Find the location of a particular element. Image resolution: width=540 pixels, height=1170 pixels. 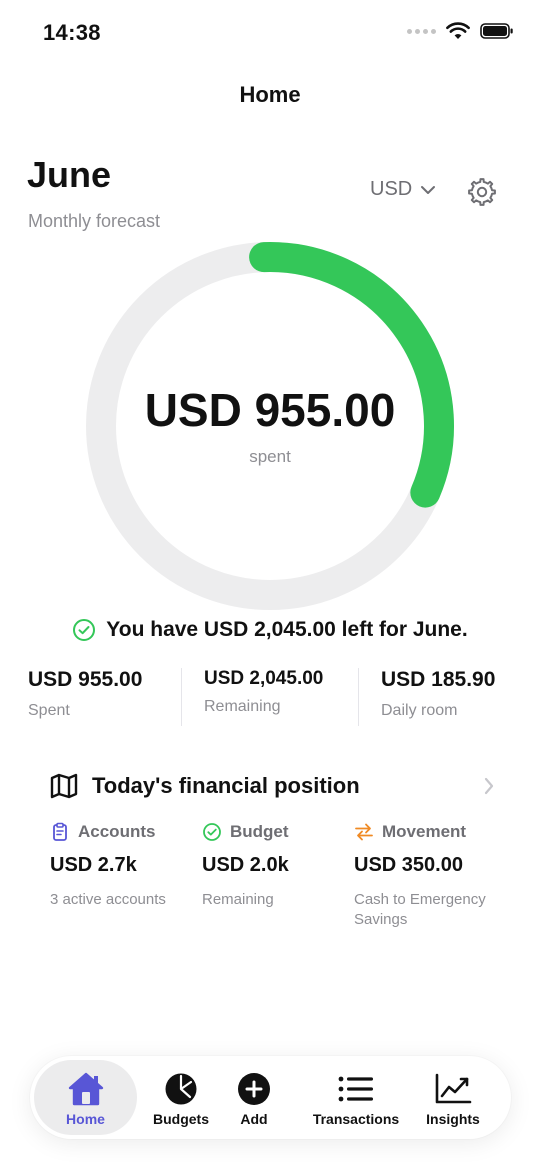

gear-icon is located at coordinates (482, 192).